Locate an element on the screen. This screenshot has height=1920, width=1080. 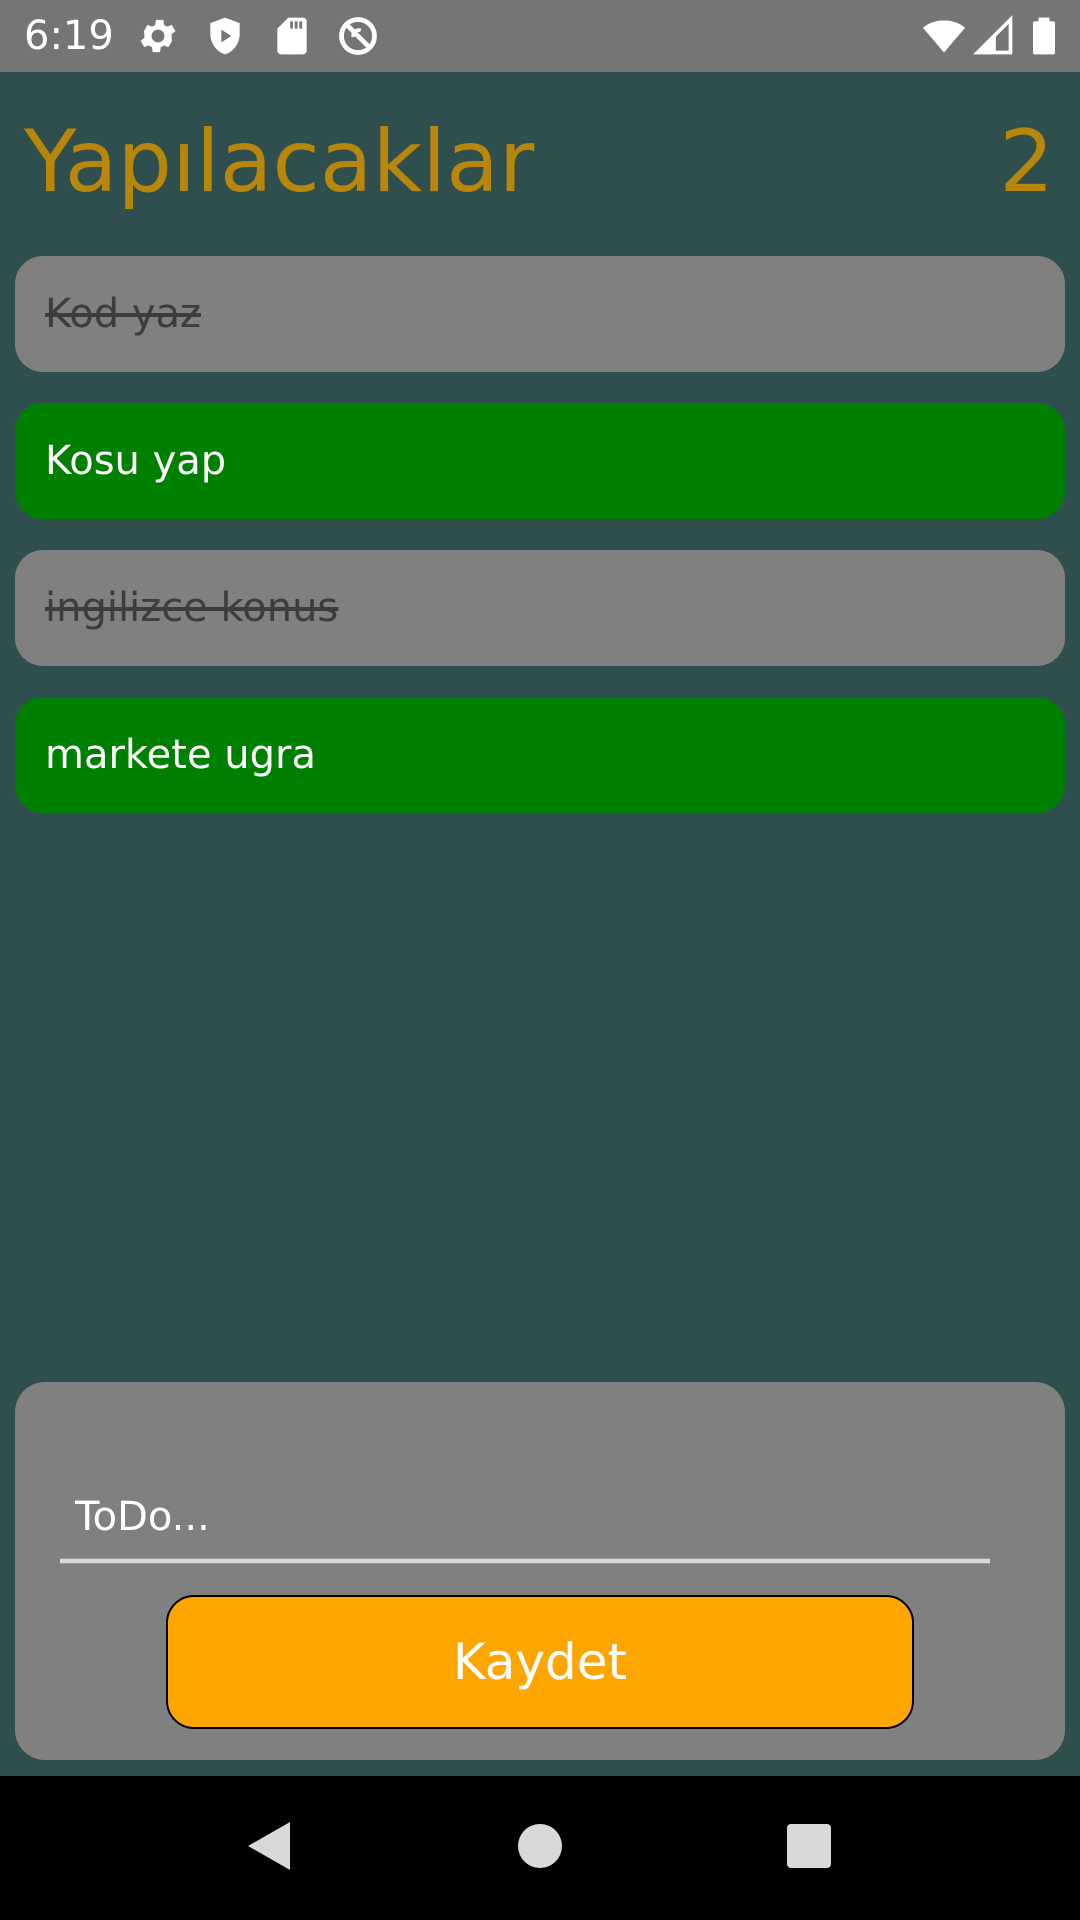
todo-item-ingilizce-konus: ingilizce konus is located at coordinates (540, 608).